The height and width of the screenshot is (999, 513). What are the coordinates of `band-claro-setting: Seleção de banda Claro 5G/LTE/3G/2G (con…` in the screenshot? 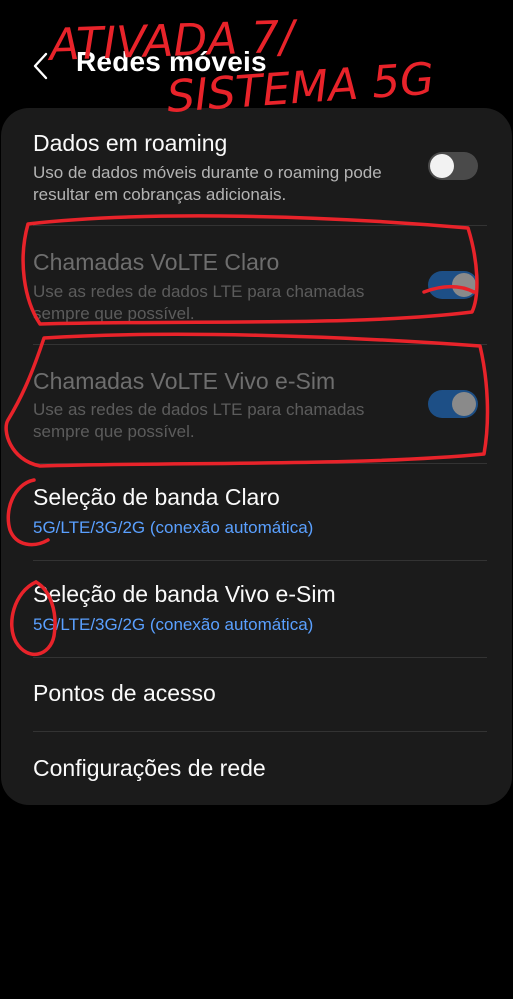 It's located at (256, 512).